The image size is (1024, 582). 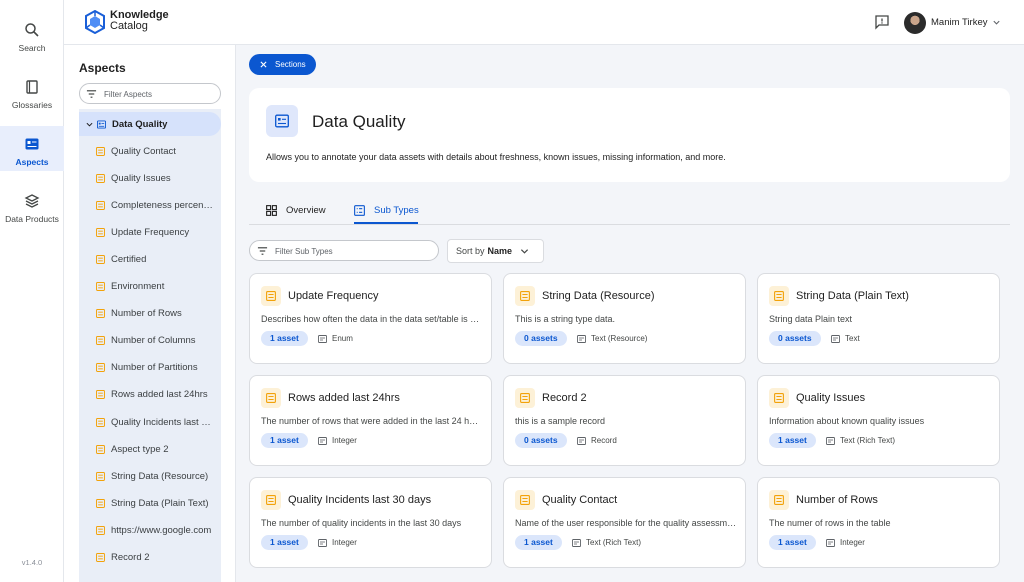 I want to click on rail-data-products: Data Products, so click(x=32, y=211).